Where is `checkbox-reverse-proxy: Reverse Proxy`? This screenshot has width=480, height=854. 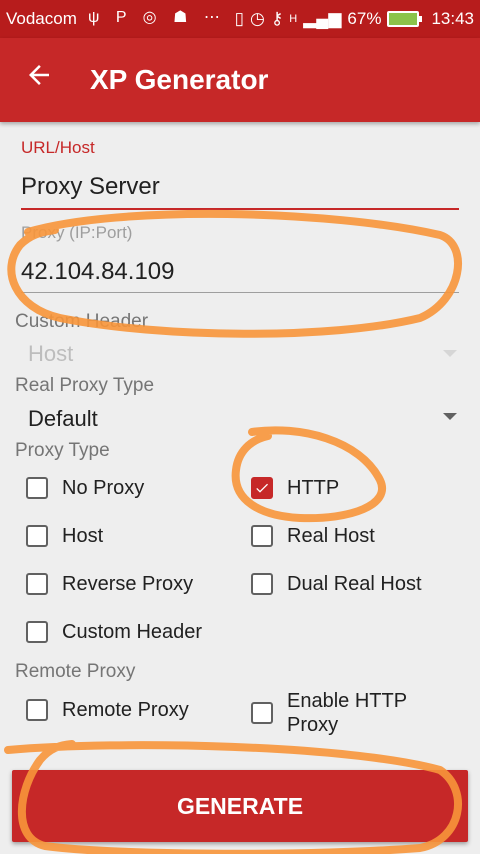 checkbox-reverse-proxy: Reverse Proxy is located at coordinates (109, 584).